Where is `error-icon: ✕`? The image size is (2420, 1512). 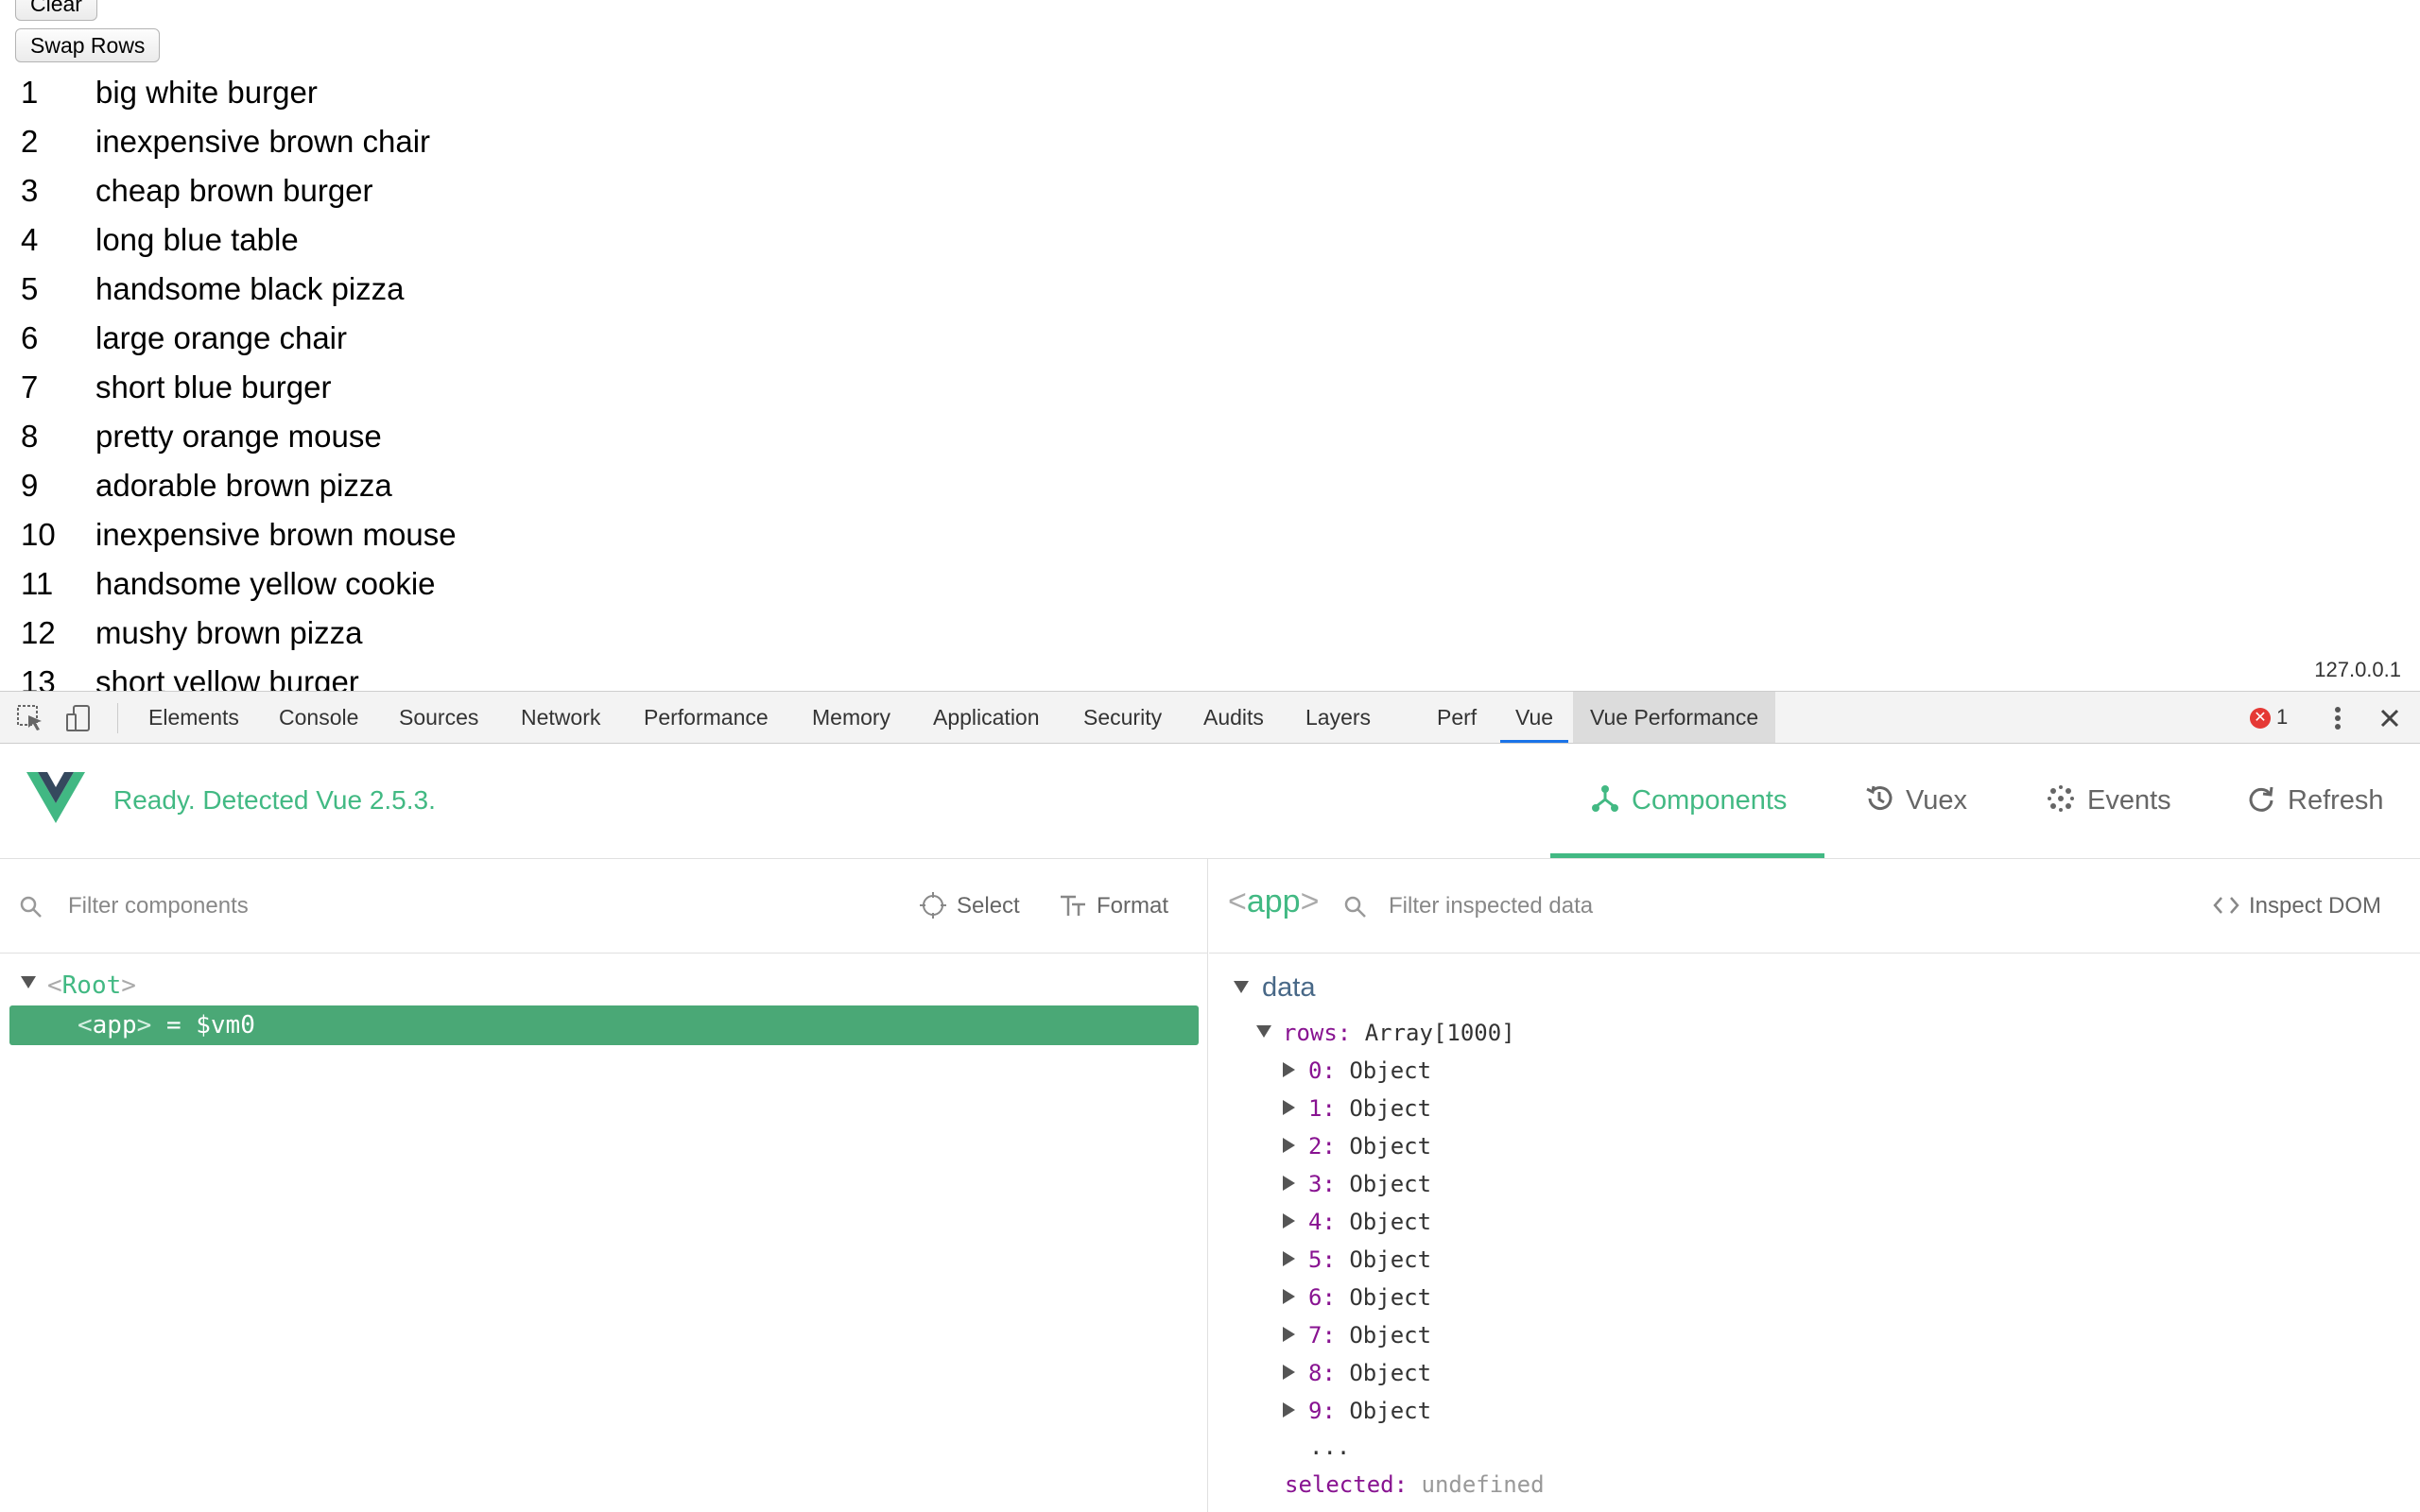
error-icon: ✕ is located at coordinates (2260, 719).